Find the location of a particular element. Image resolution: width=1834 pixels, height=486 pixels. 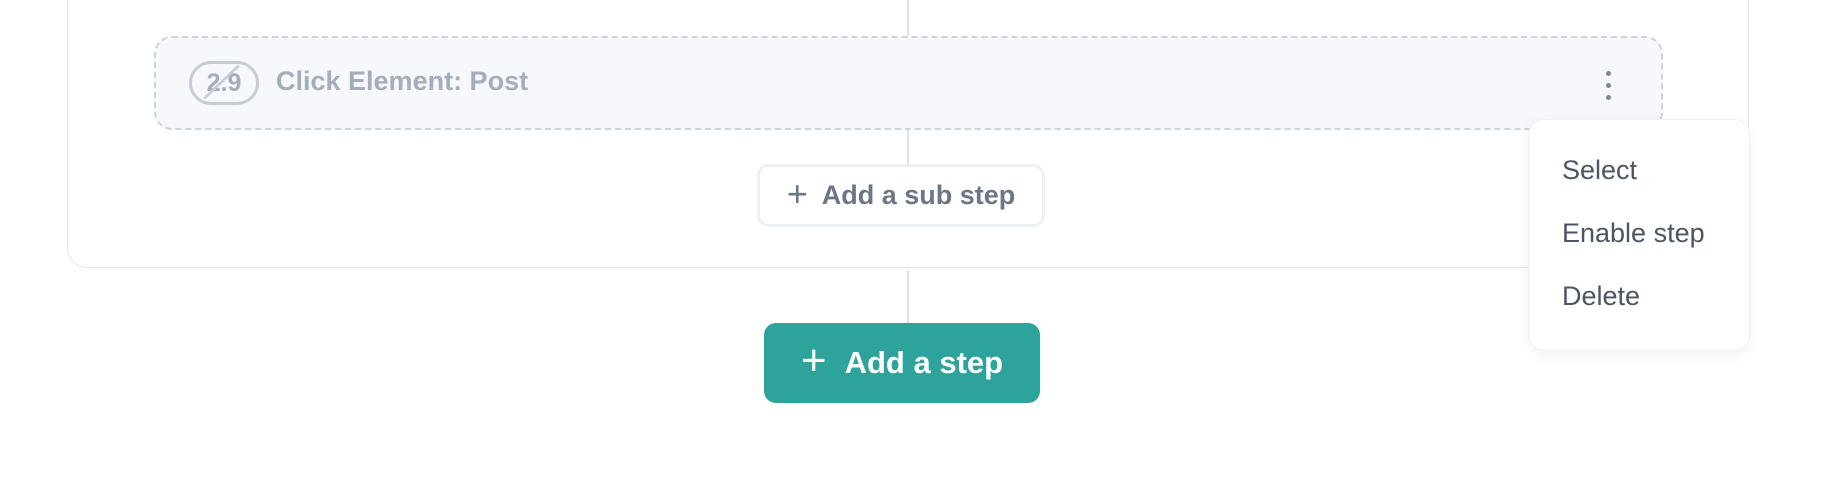

add-step-button: + Add a step is located at coordinates (902, 363).